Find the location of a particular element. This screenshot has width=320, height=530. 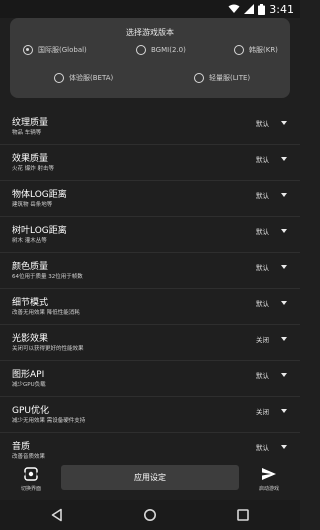

setting-title: 物体LOG距离 is located at coordinates (39, 195).